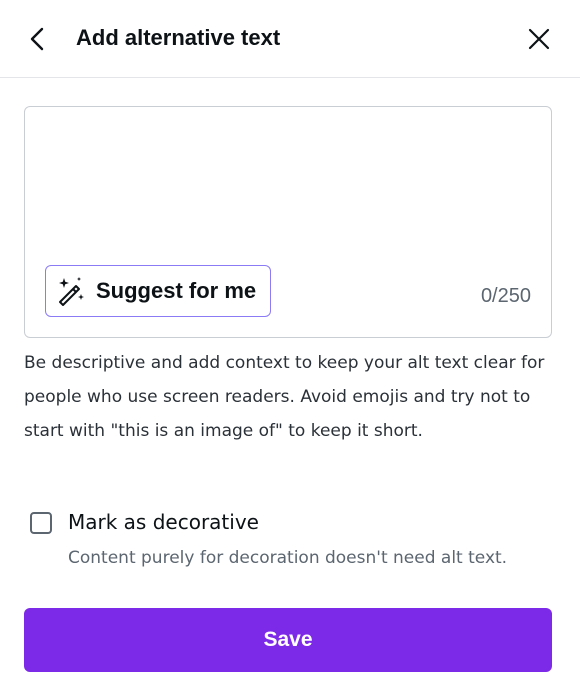  What do you see at coordinates (178, 37) in the screenshot?
I see `panel-title: Add alternative text` at bounding box center [178, 37].